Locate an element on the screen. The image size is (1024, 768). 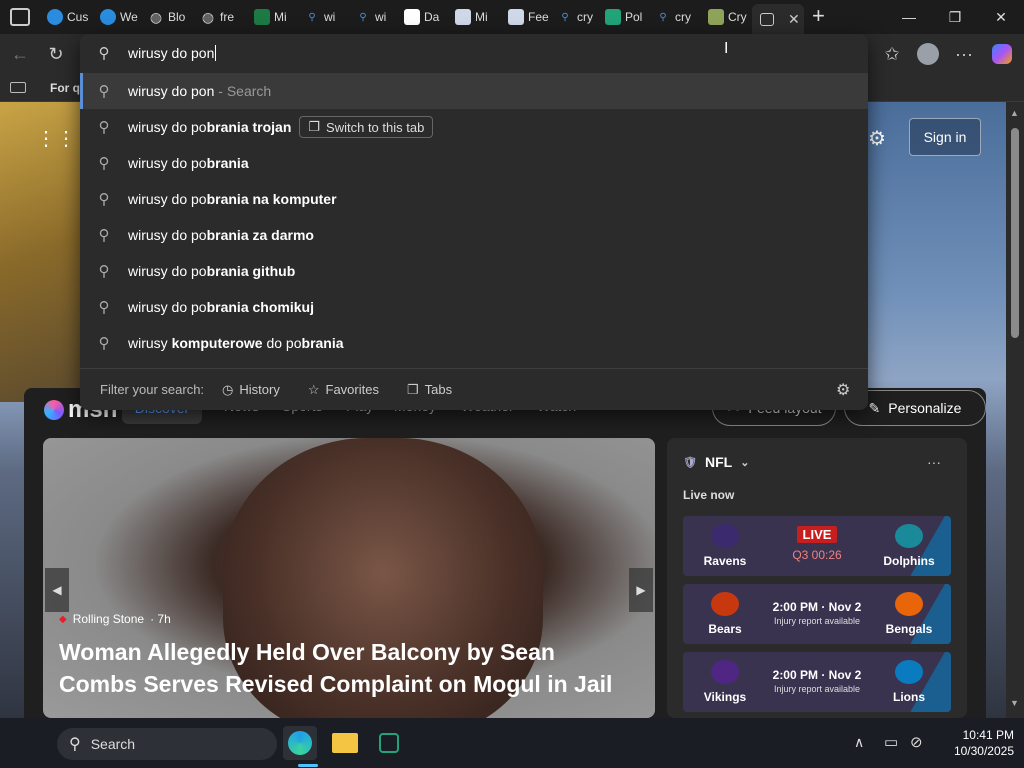
carousel-next-button: ▶ is located at coordinates (641, 590).